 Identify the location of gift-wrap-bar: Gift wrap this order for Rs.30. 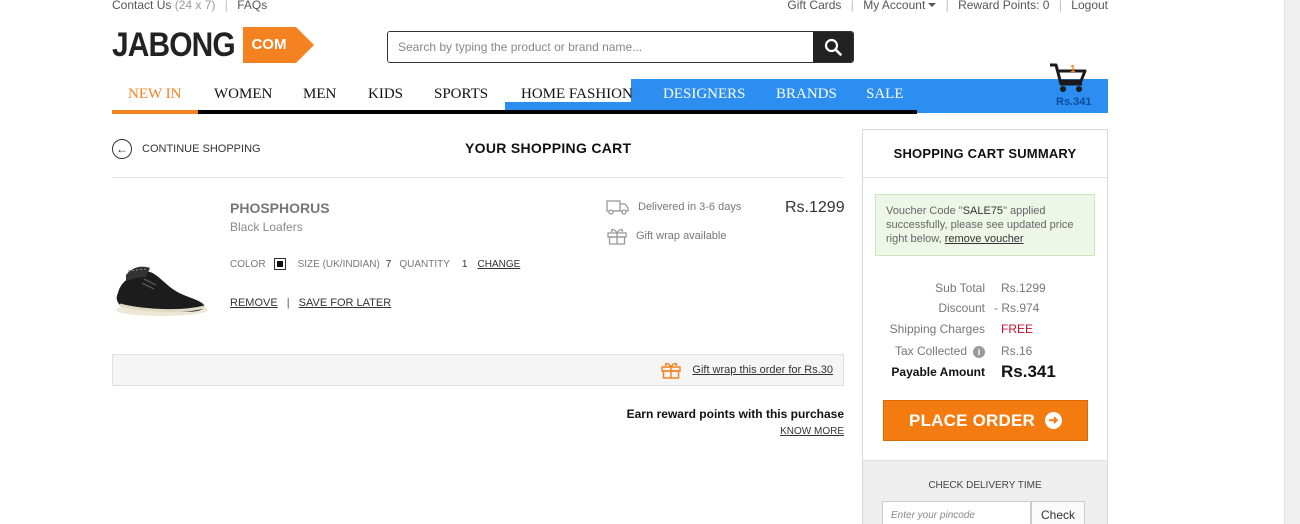
(478, 370).